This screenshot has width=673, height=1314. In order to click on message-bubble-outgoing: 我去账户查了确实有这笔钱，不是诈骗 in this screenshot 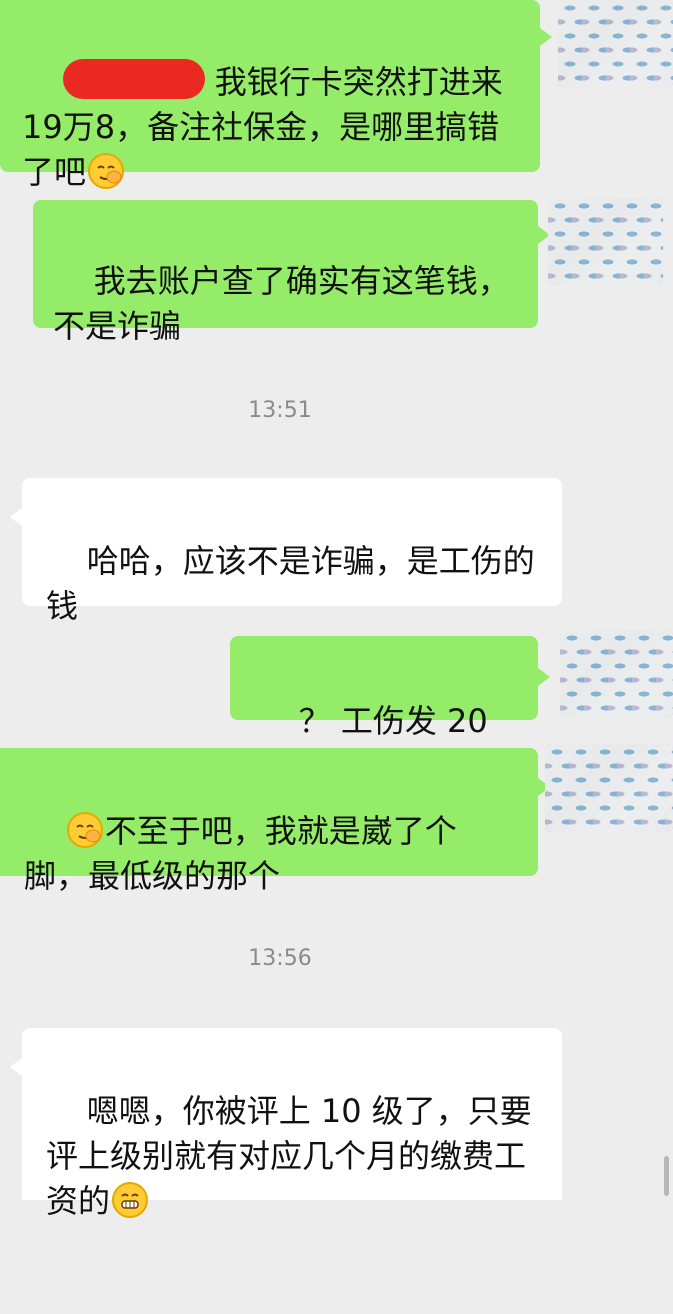, I will do `click(291, 272)`.